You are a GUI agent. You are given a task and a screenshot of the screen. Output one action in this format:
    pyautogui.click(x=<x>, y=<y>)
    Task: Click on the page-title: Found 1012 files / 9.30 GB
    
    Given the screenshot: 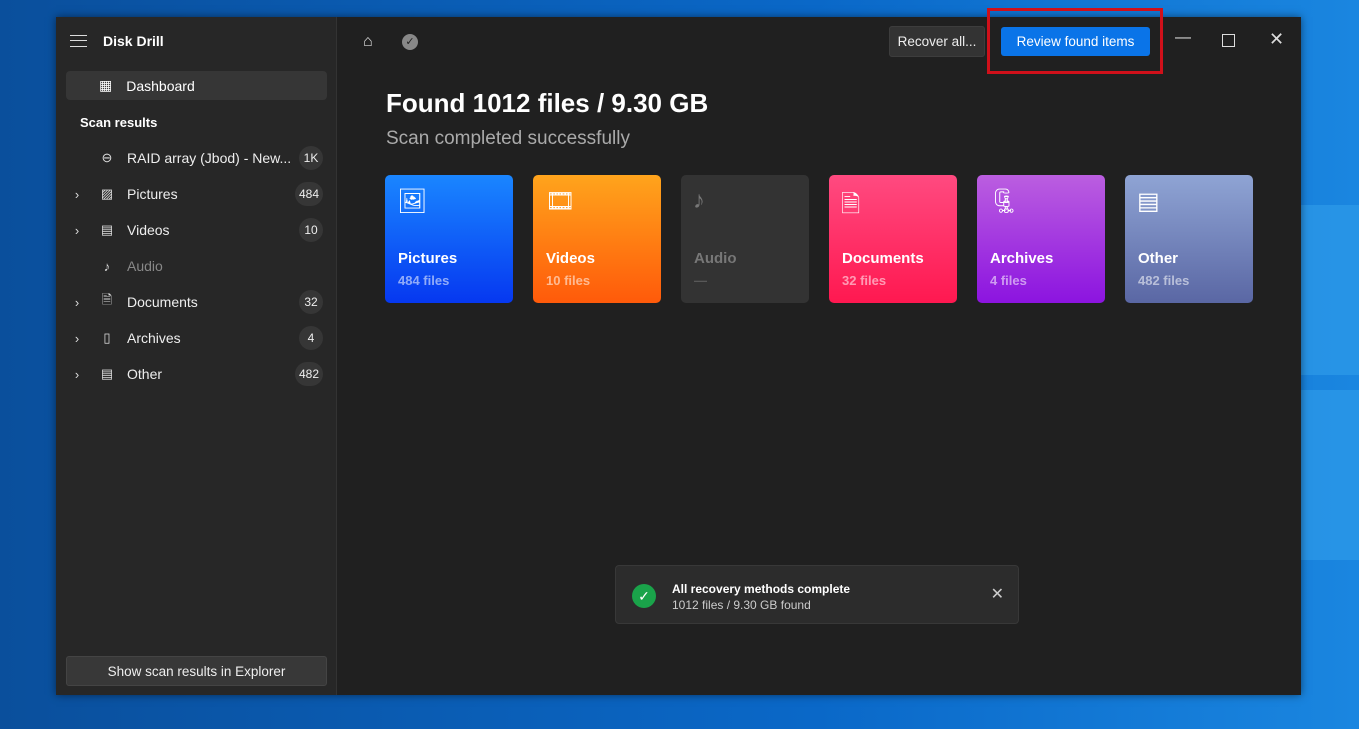 What is the action you would take?
    pyautogui.click(x=547, y=103)
    